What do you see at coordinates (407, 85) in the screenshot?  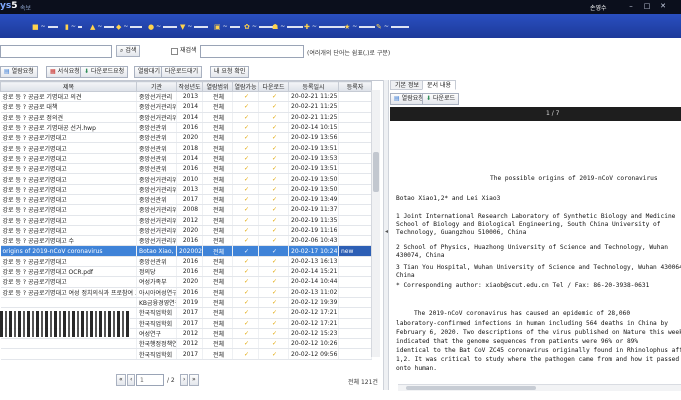 I see `tab-basic-info: 기본 정보` at bounding box center [407, 85].